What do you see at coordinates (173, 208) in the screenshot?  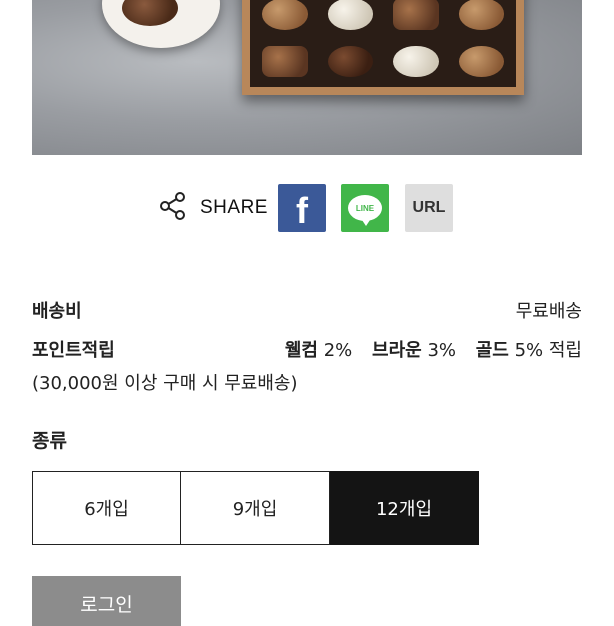 I see `share-icon` at bounding box center [173, 208].